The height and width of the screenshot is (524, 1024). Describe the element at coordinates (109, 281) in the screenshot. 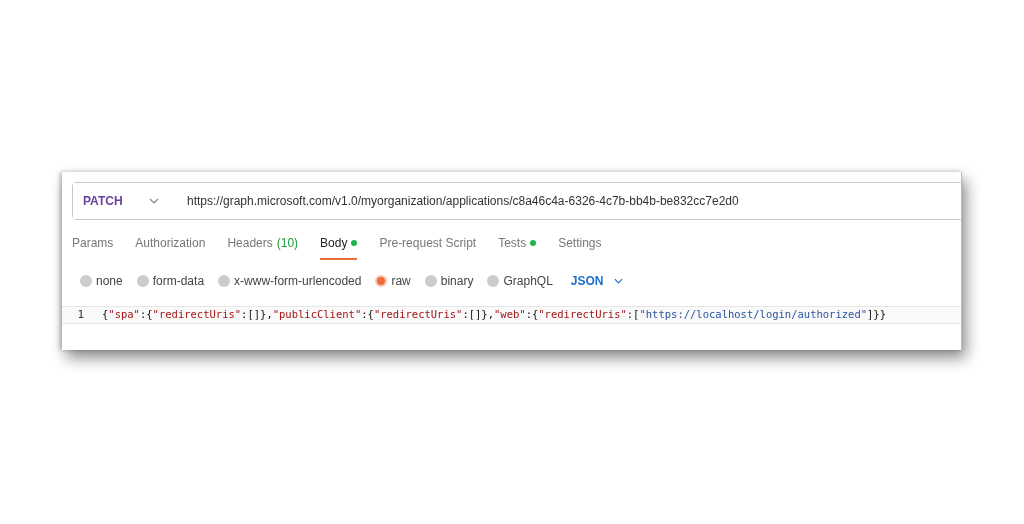

I see `radio-label: none` at that location.